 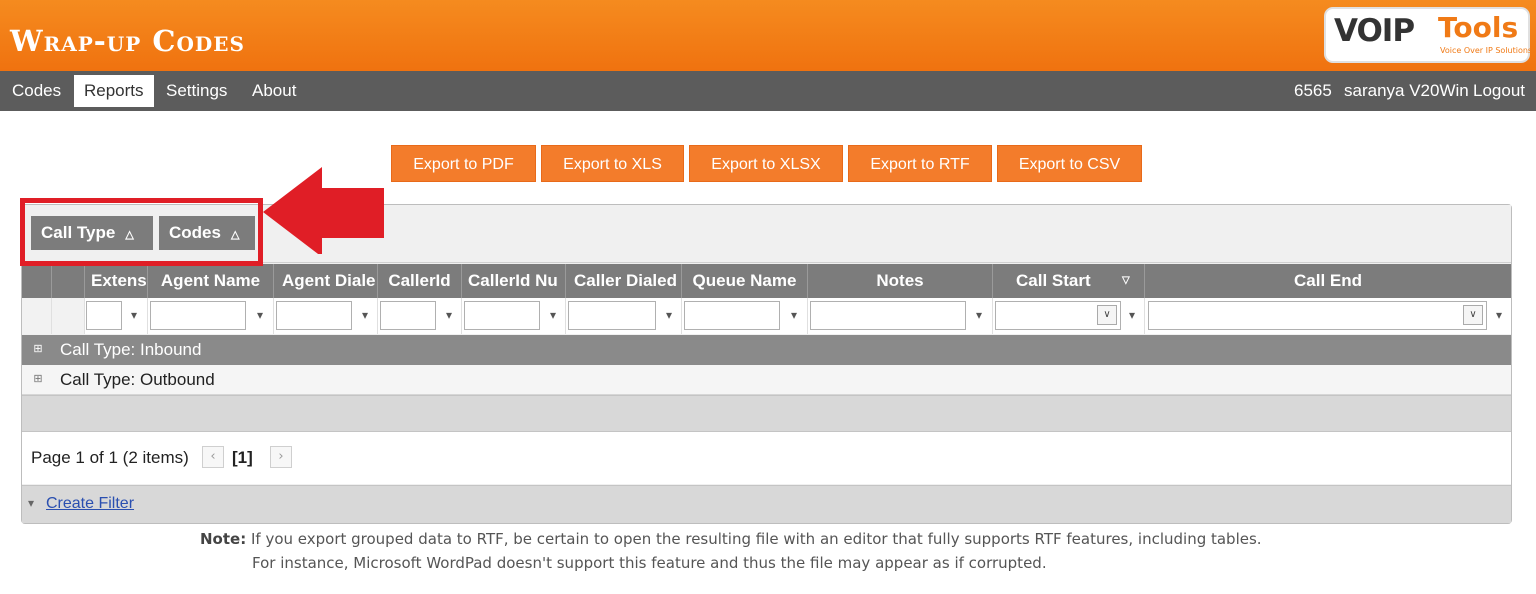 I want to click on filter-bar: ▾ Create Filter, so click(x=766, y=504).